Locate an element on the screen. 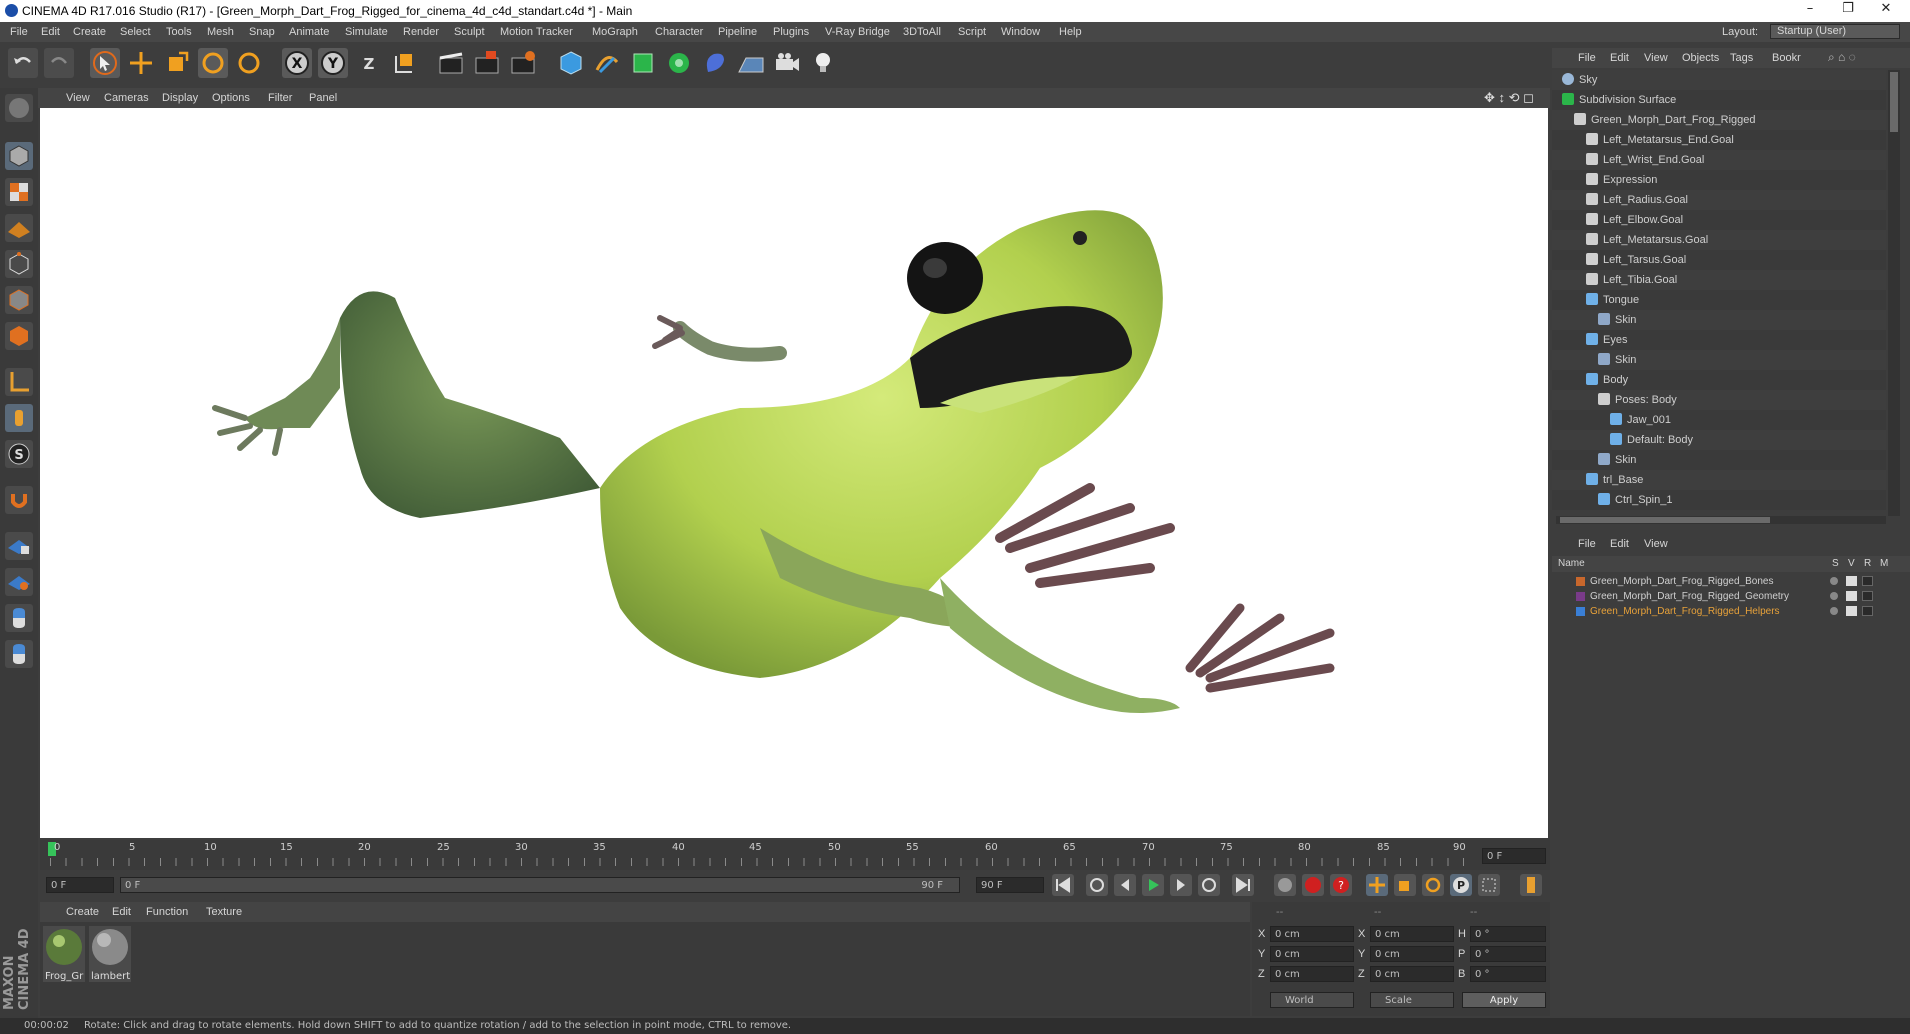 The height and width of the screenshot is (1034, 1910). viewport-menu-cameras: Cameras is located at coordinates (126, 98).